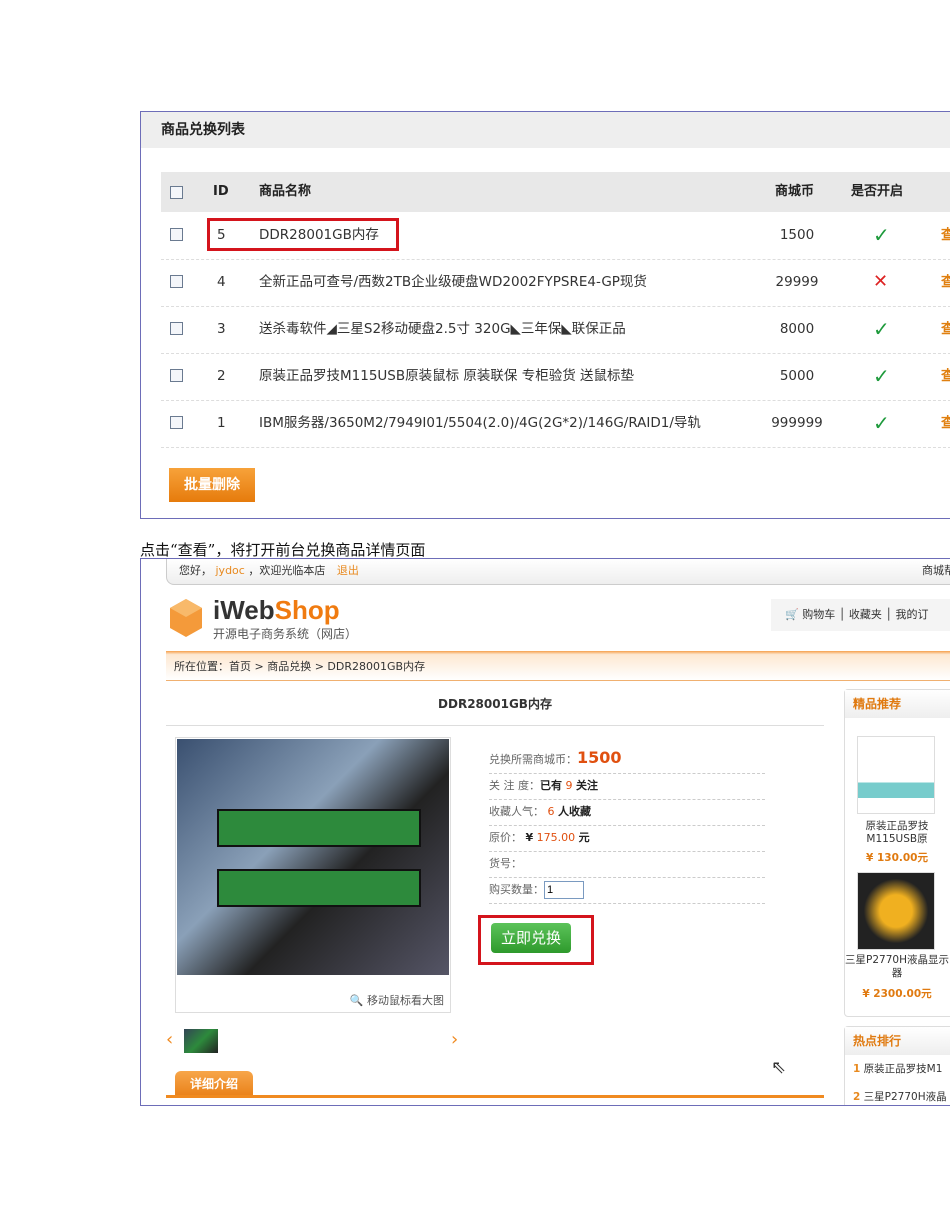 This screenshot has width=950, height=1230. I want to click on hot-ranking-panel: 热点排行 1 原装正品罗技M1 2 三星P2770H液晶, so click(897, 1065).